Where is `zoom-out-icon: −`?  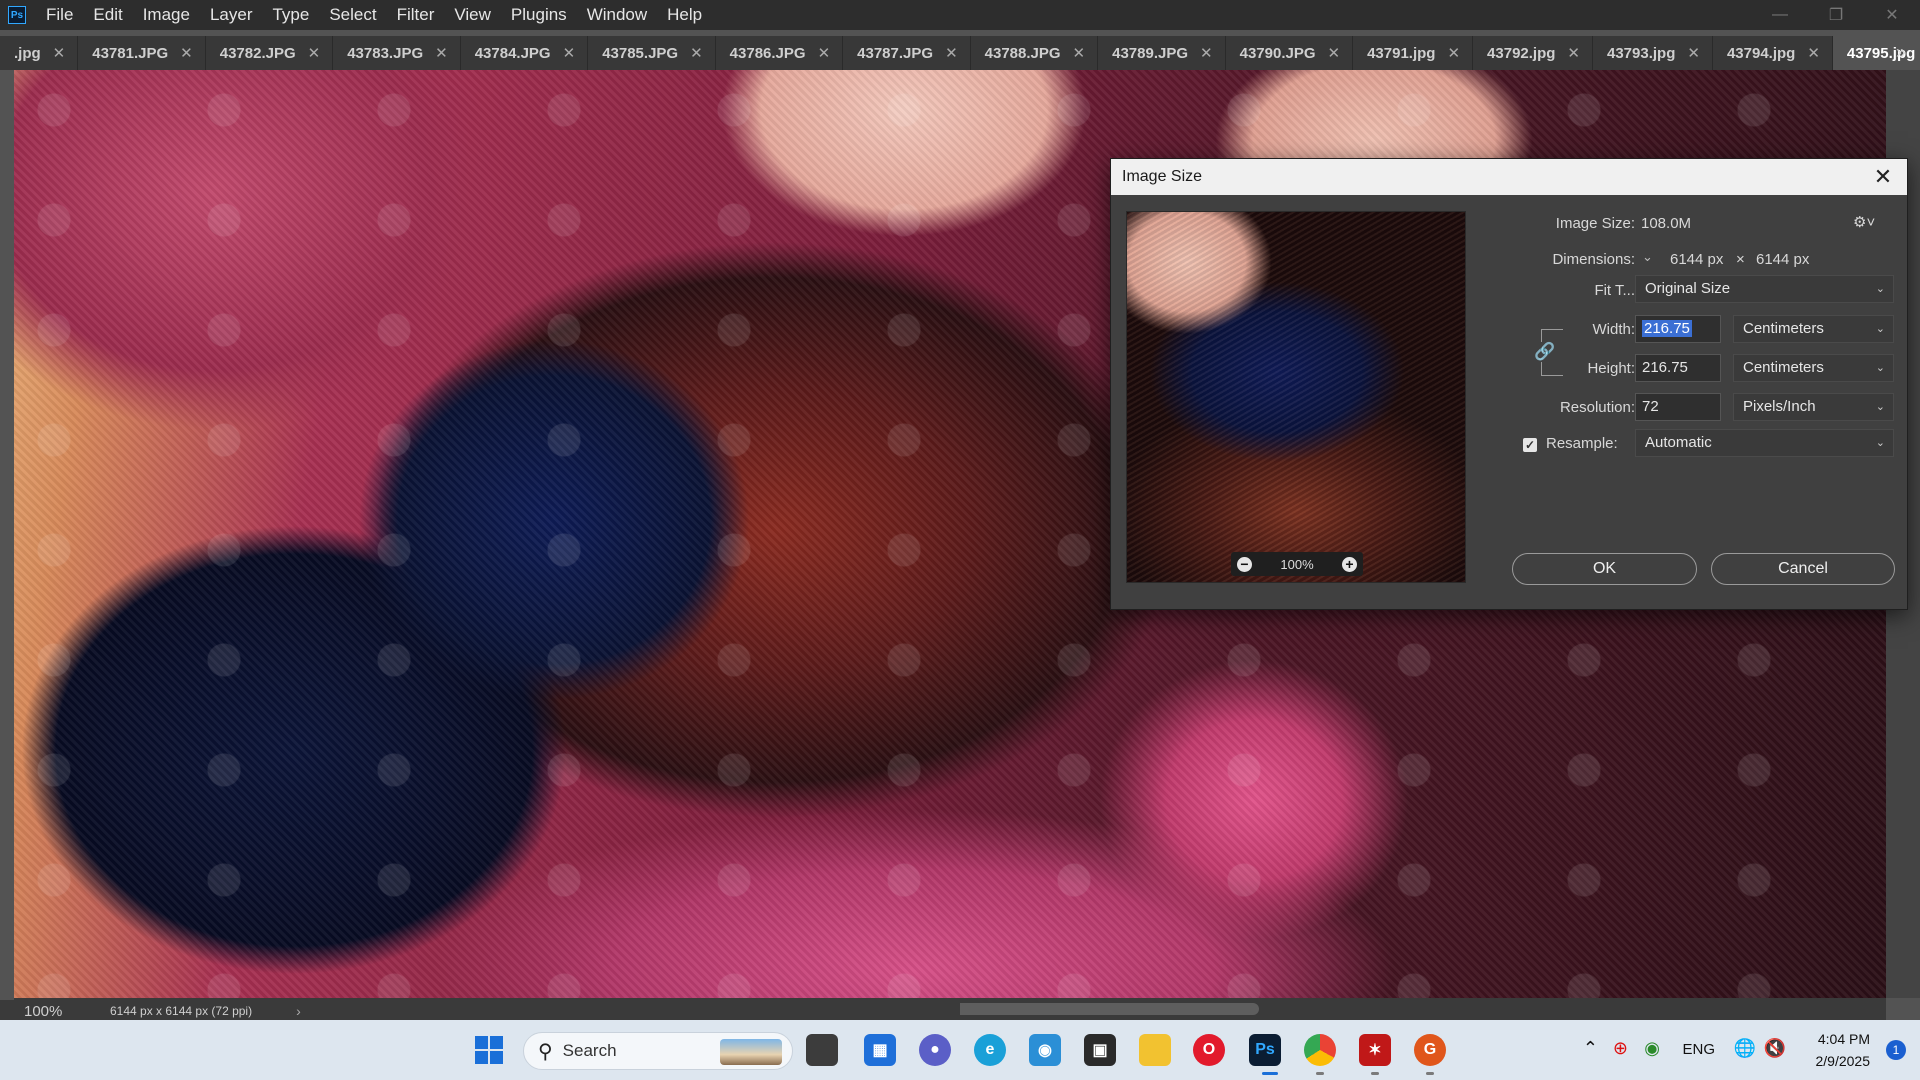 zoom-out-icon: − is located at coordinates (1244, 564).